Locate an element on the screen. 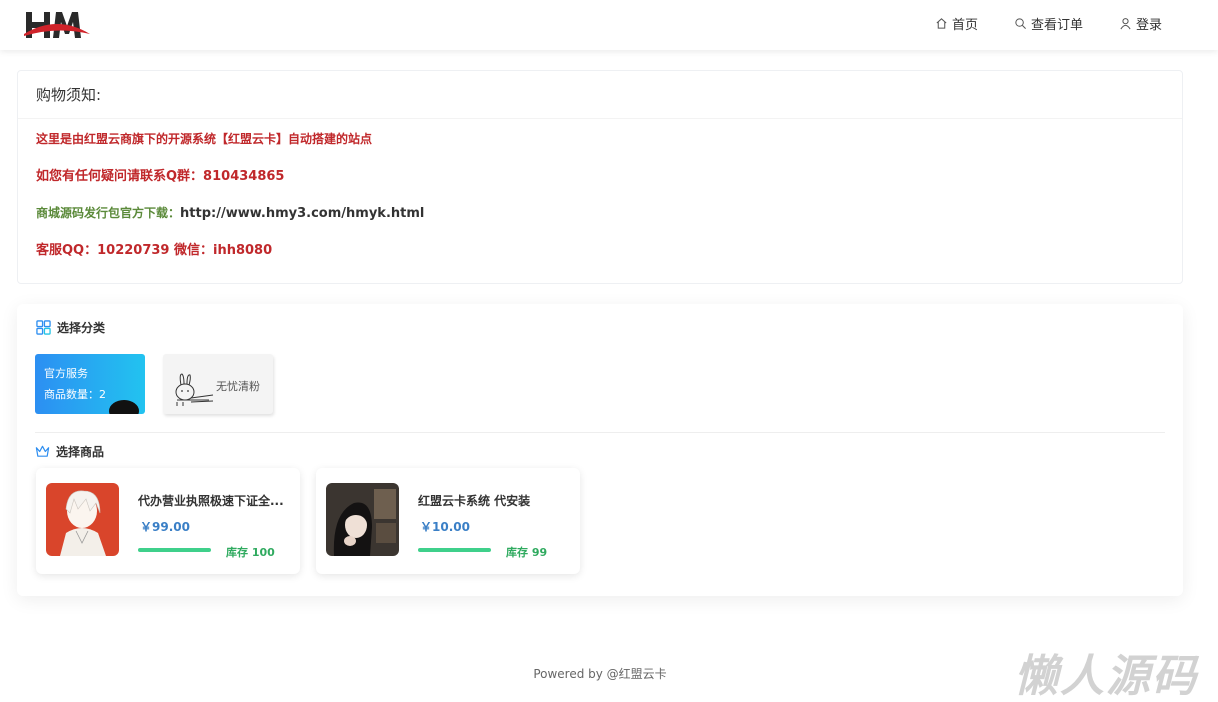 The height and width of the screenshot is (702, 1218). product-card: 代办营业执照极速下证全... ￥99.00 库存 100 is located at coordinates (168, 521).